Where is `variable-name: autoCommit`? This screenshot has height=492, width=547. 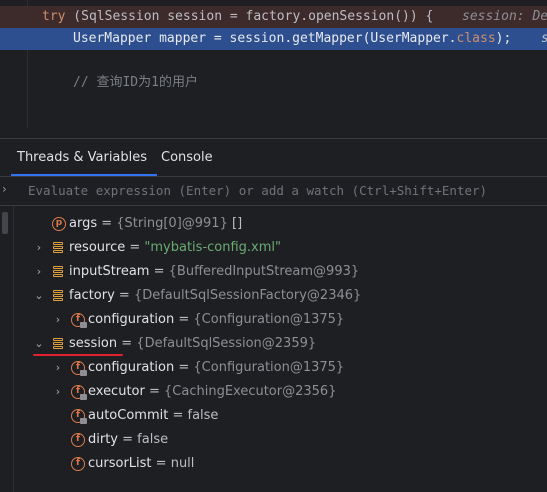
variable-name: autoCommit is located at coordinates (128, 415).